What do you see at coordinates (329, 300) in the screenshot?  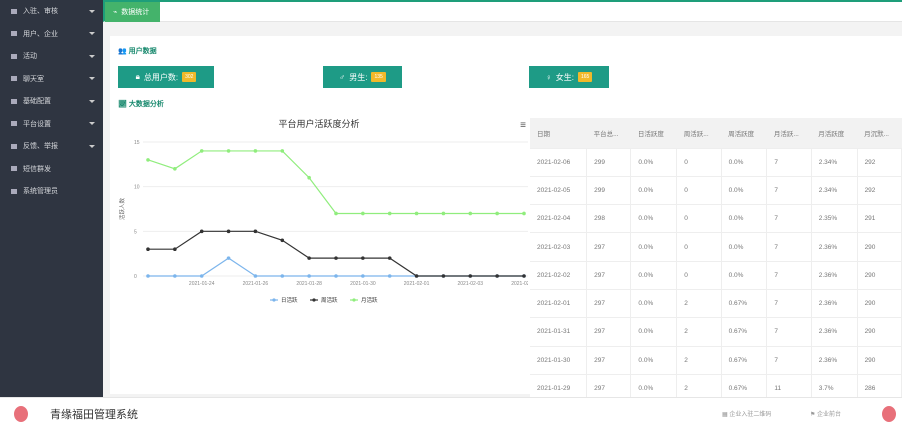 I see `legend-label: 周活跃` at bounding box center [329, 300].